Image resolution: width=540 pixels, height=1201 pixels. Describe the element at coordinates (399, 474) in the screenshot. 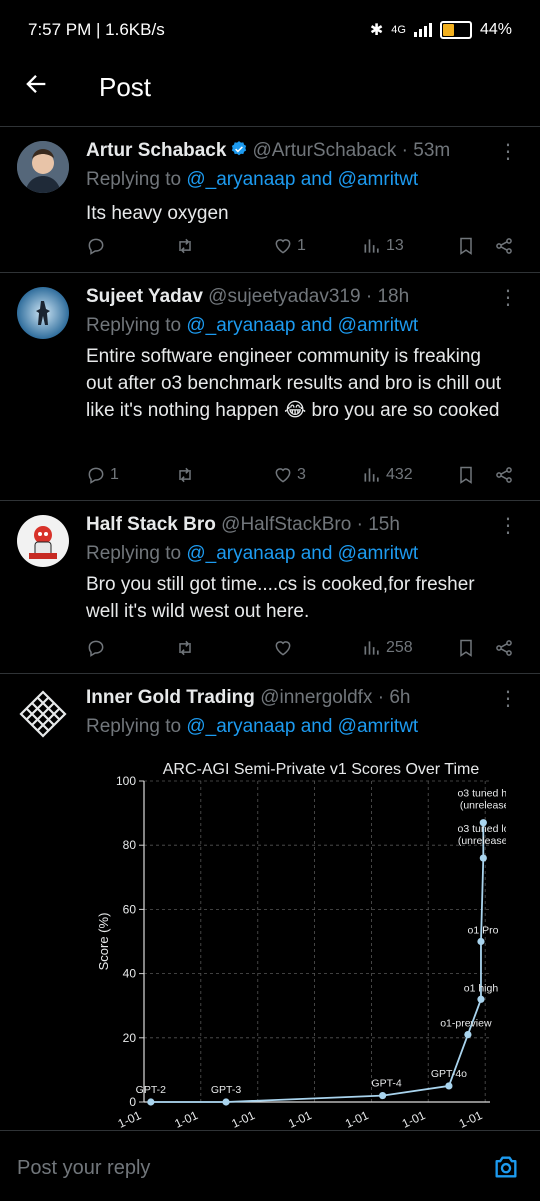

I see `views-count: 432` at that location.